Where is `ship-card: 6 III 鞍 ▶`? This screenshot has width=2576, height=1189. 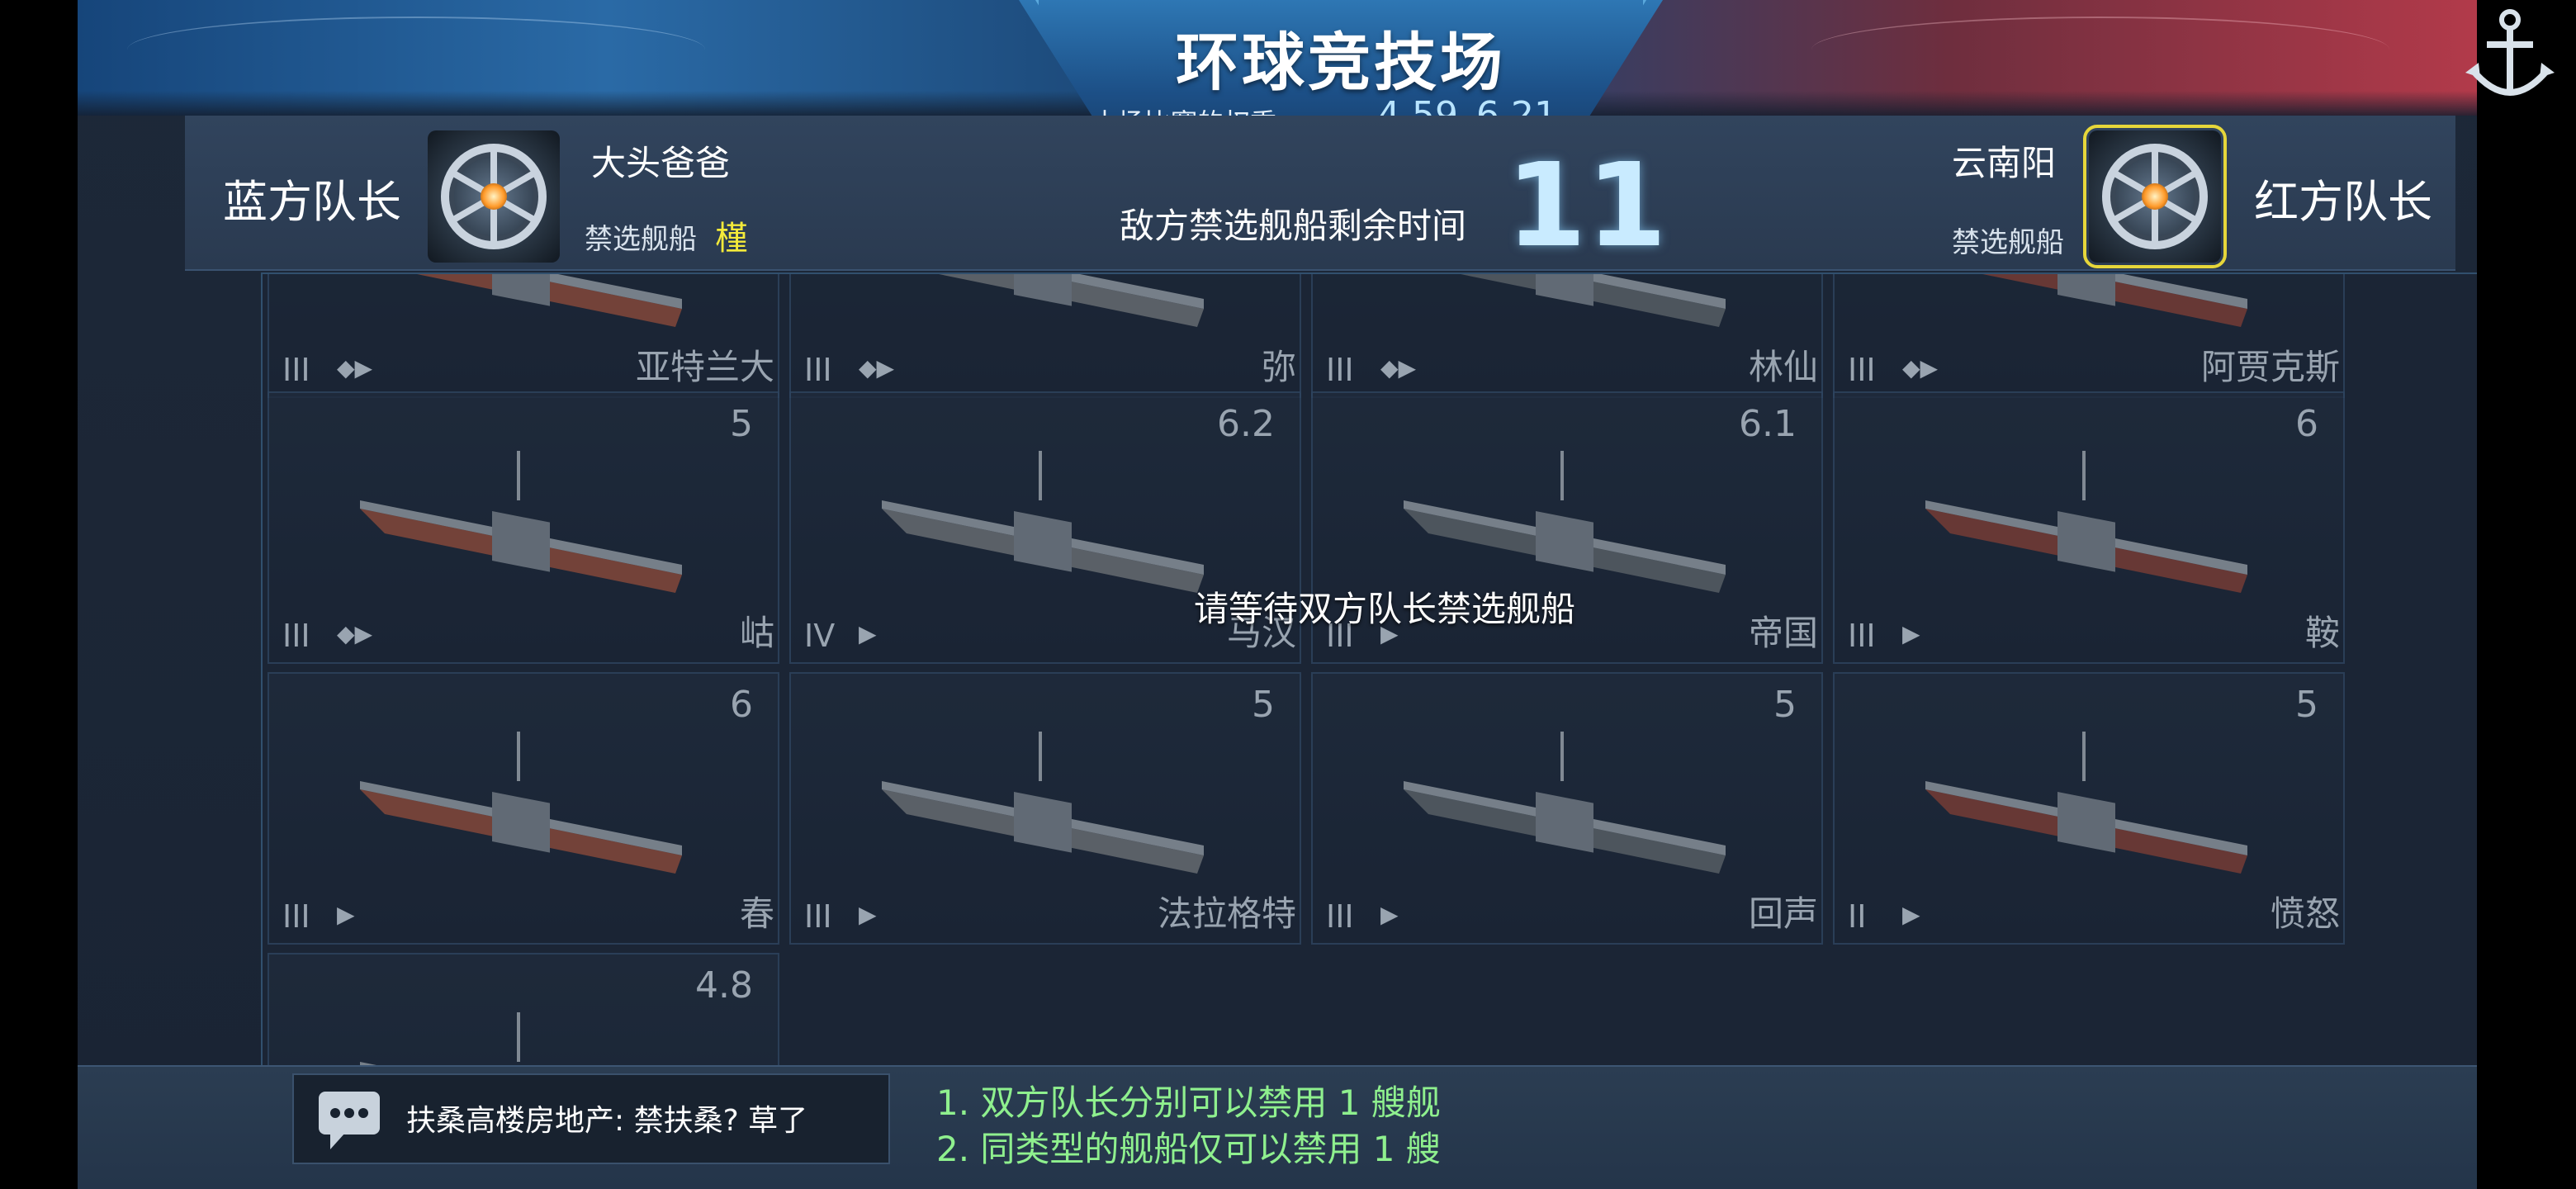 ship-card: 6 III 鞍 ▶ is located at coordinates (2089, 527).